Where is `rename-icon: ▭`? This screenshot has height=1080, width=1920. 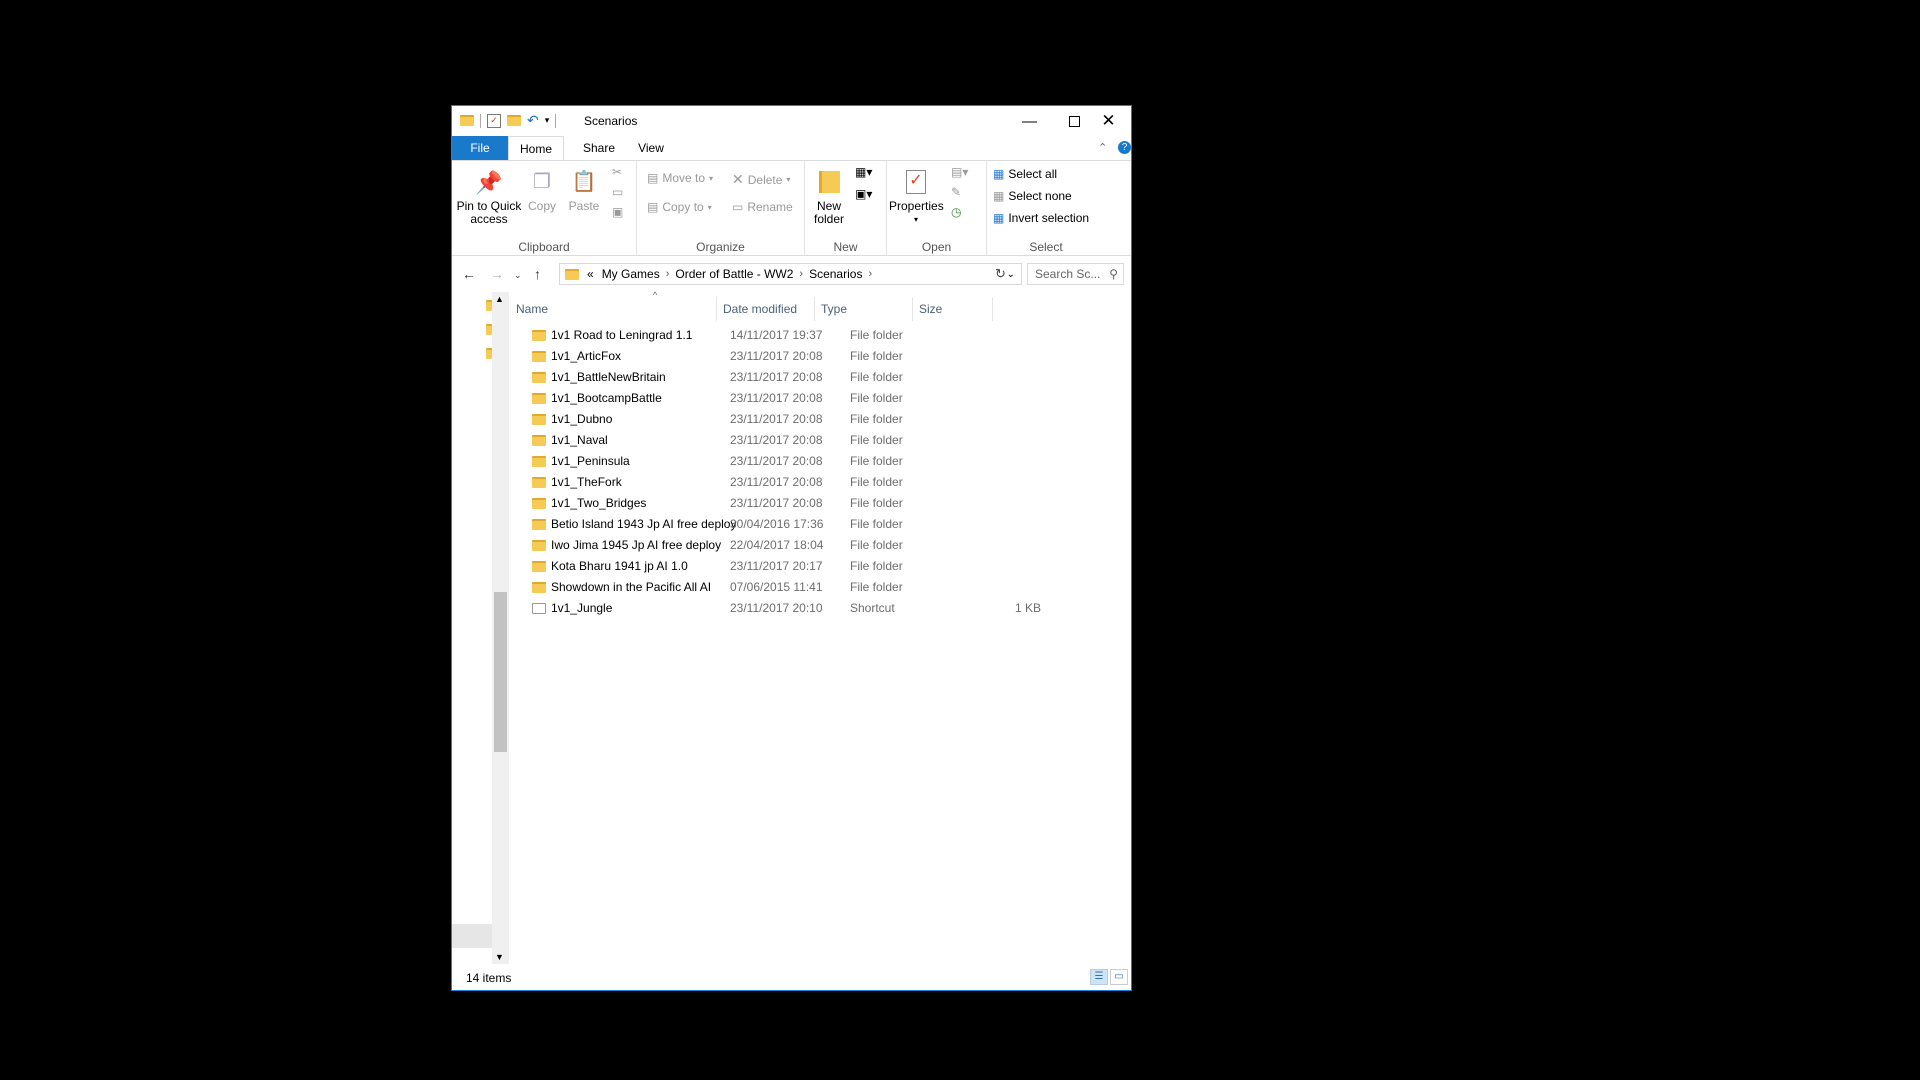
rename-icon: ▭ is located at coordinates (738, 207).